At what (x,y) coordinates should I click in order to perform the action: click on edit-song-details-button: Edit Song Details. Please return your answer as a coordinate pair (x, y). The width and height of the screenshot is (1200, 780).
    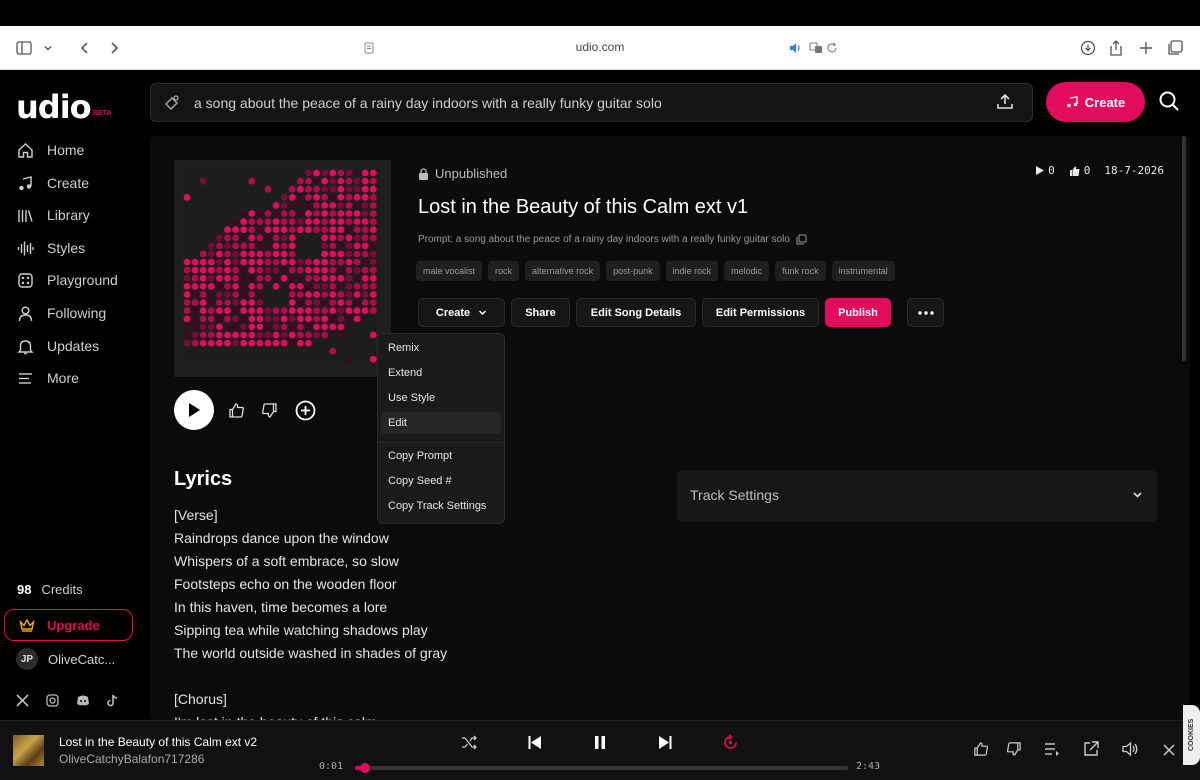
    Looking at the image, I should click on (636, 312).